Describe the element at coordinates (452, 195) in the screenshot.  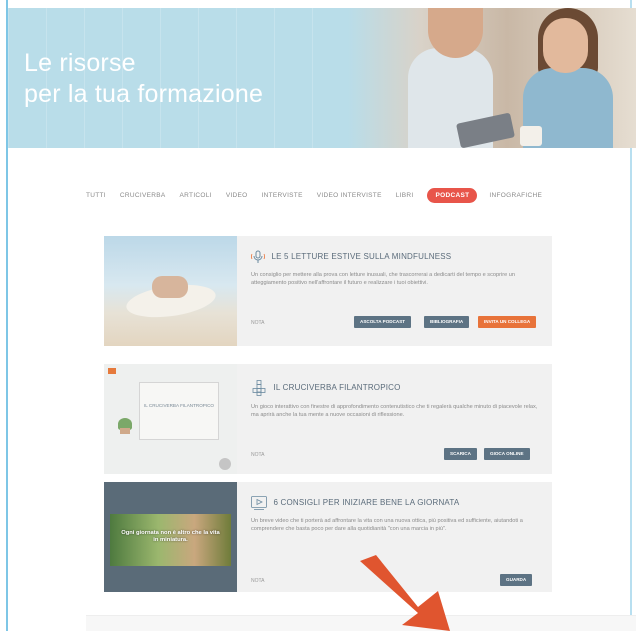
I see `tab-podcast: PODCAST` at that location.